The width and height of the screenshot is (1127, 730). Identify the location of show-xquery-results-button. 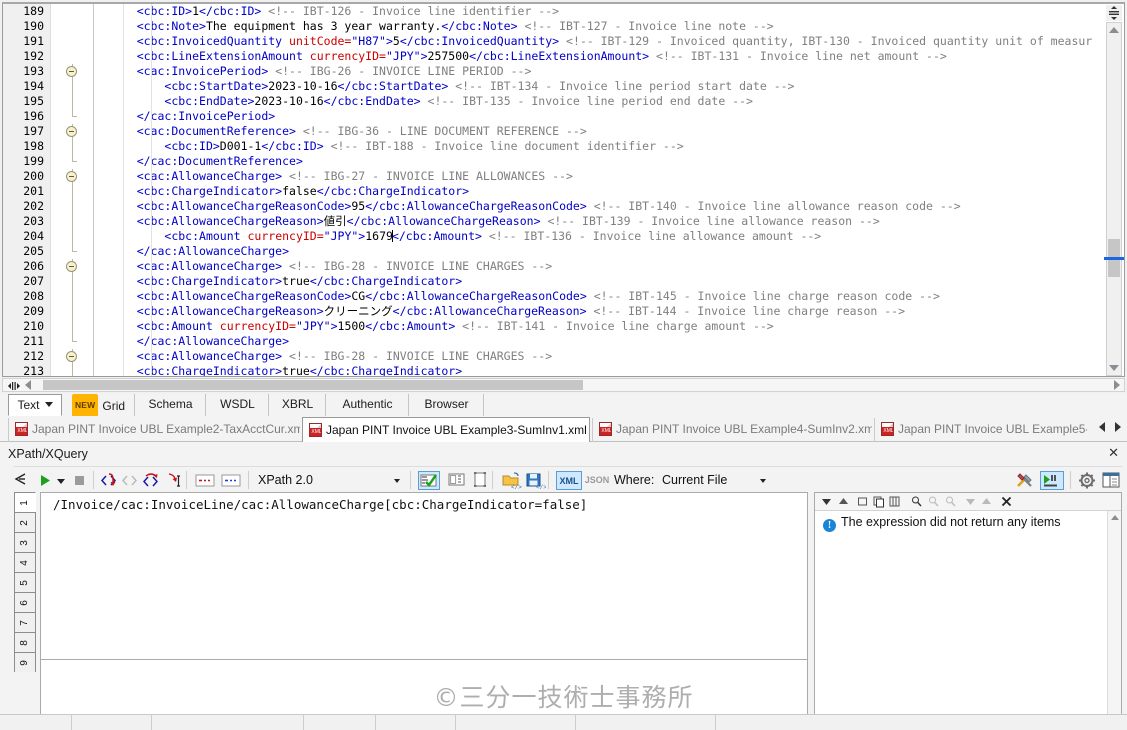
(457, 480).